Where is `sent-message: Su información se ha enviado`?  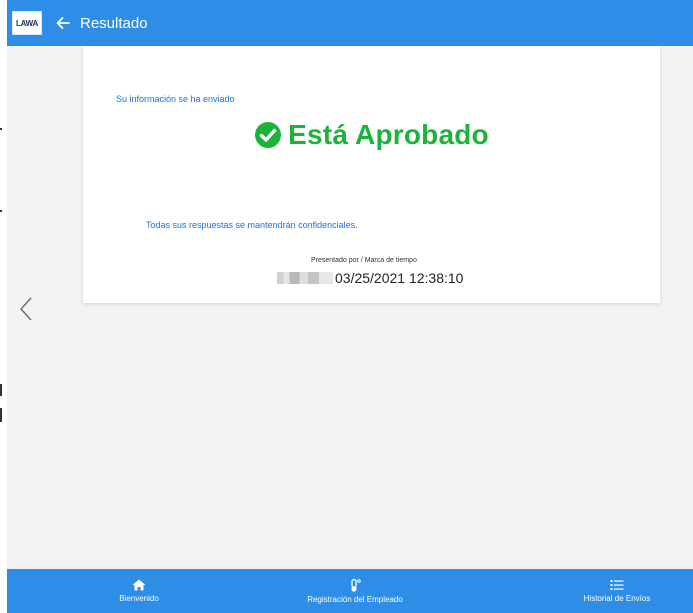 sent-message: Su información se ha enviado is located at coordinates (175, 99).